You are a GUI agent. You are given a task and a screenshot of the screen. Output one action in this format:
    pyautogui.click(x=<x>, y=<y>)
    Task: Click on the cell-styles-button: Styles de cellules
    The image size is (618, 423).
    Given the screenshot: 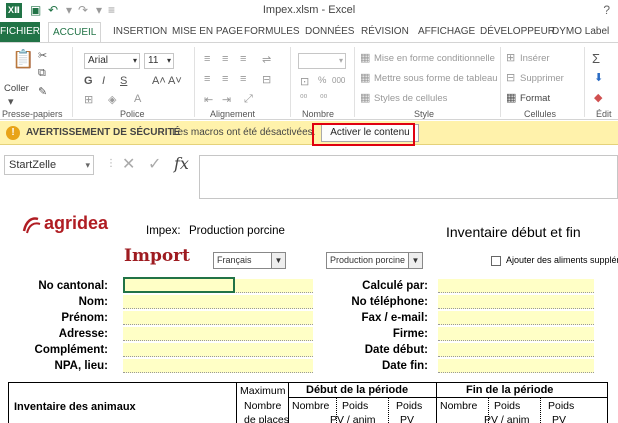 What is the action you would take?
    pyautogui.click(x=410, y=98)
    